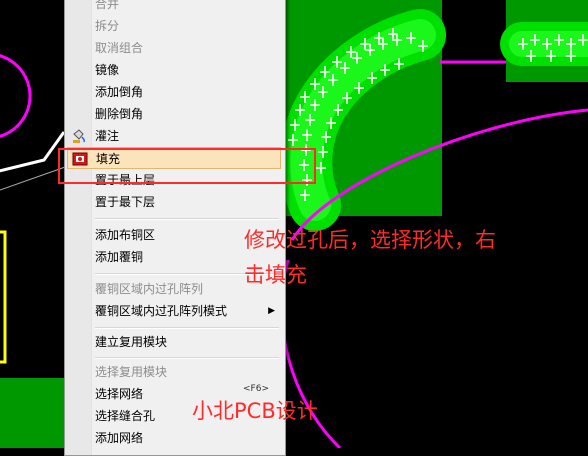  I want to click on menu-item-label: 合并, so click(107, 5).